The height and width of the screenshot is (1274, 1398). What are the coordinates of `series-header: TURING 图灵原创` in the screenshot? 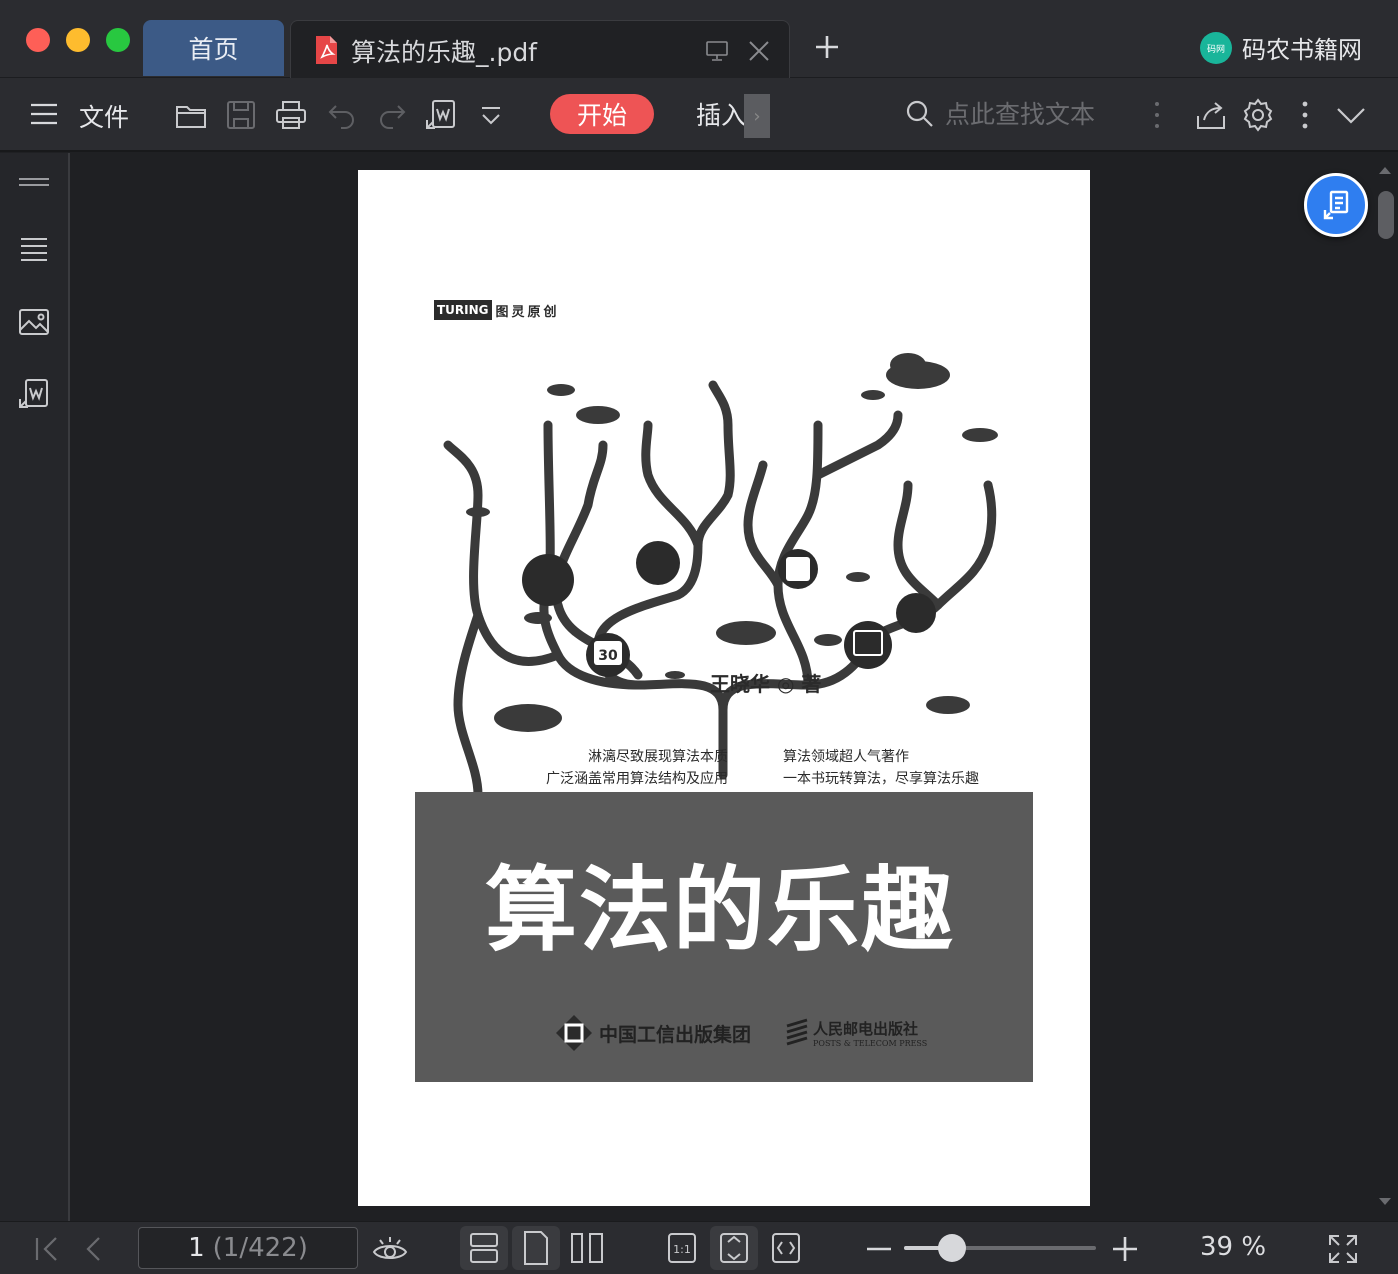 It's located at (497, 310).